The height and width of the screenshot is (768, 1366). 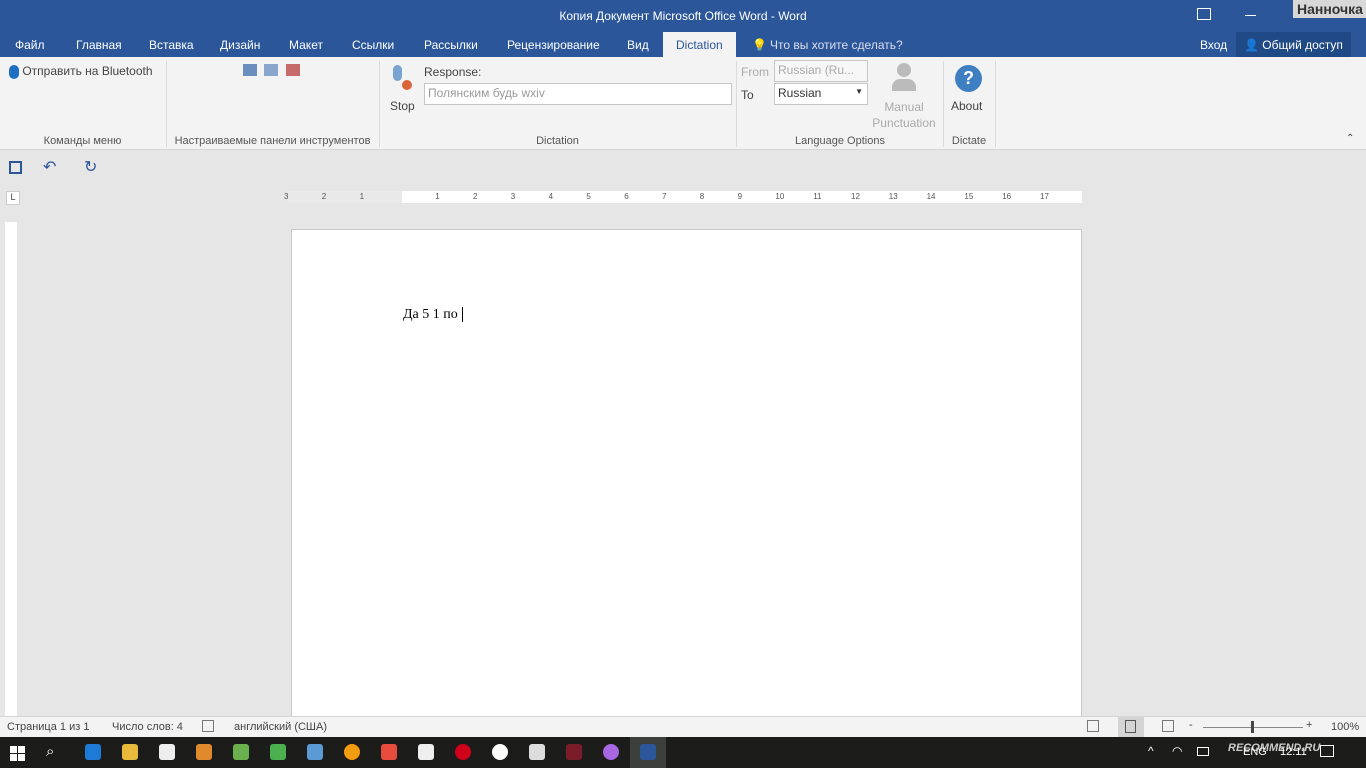 What do you see at coordinates (14, 71) in the screenshot?
I see `bluetooth-icon` at bounding box center [14, 71].